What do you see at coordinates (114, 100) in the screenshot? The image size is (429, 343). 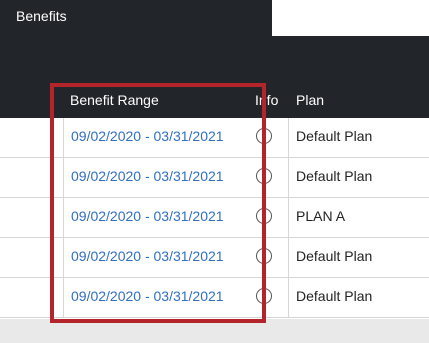 I see `column-header-benefit-range: Benefit Range` at bounding box center [114, 100].